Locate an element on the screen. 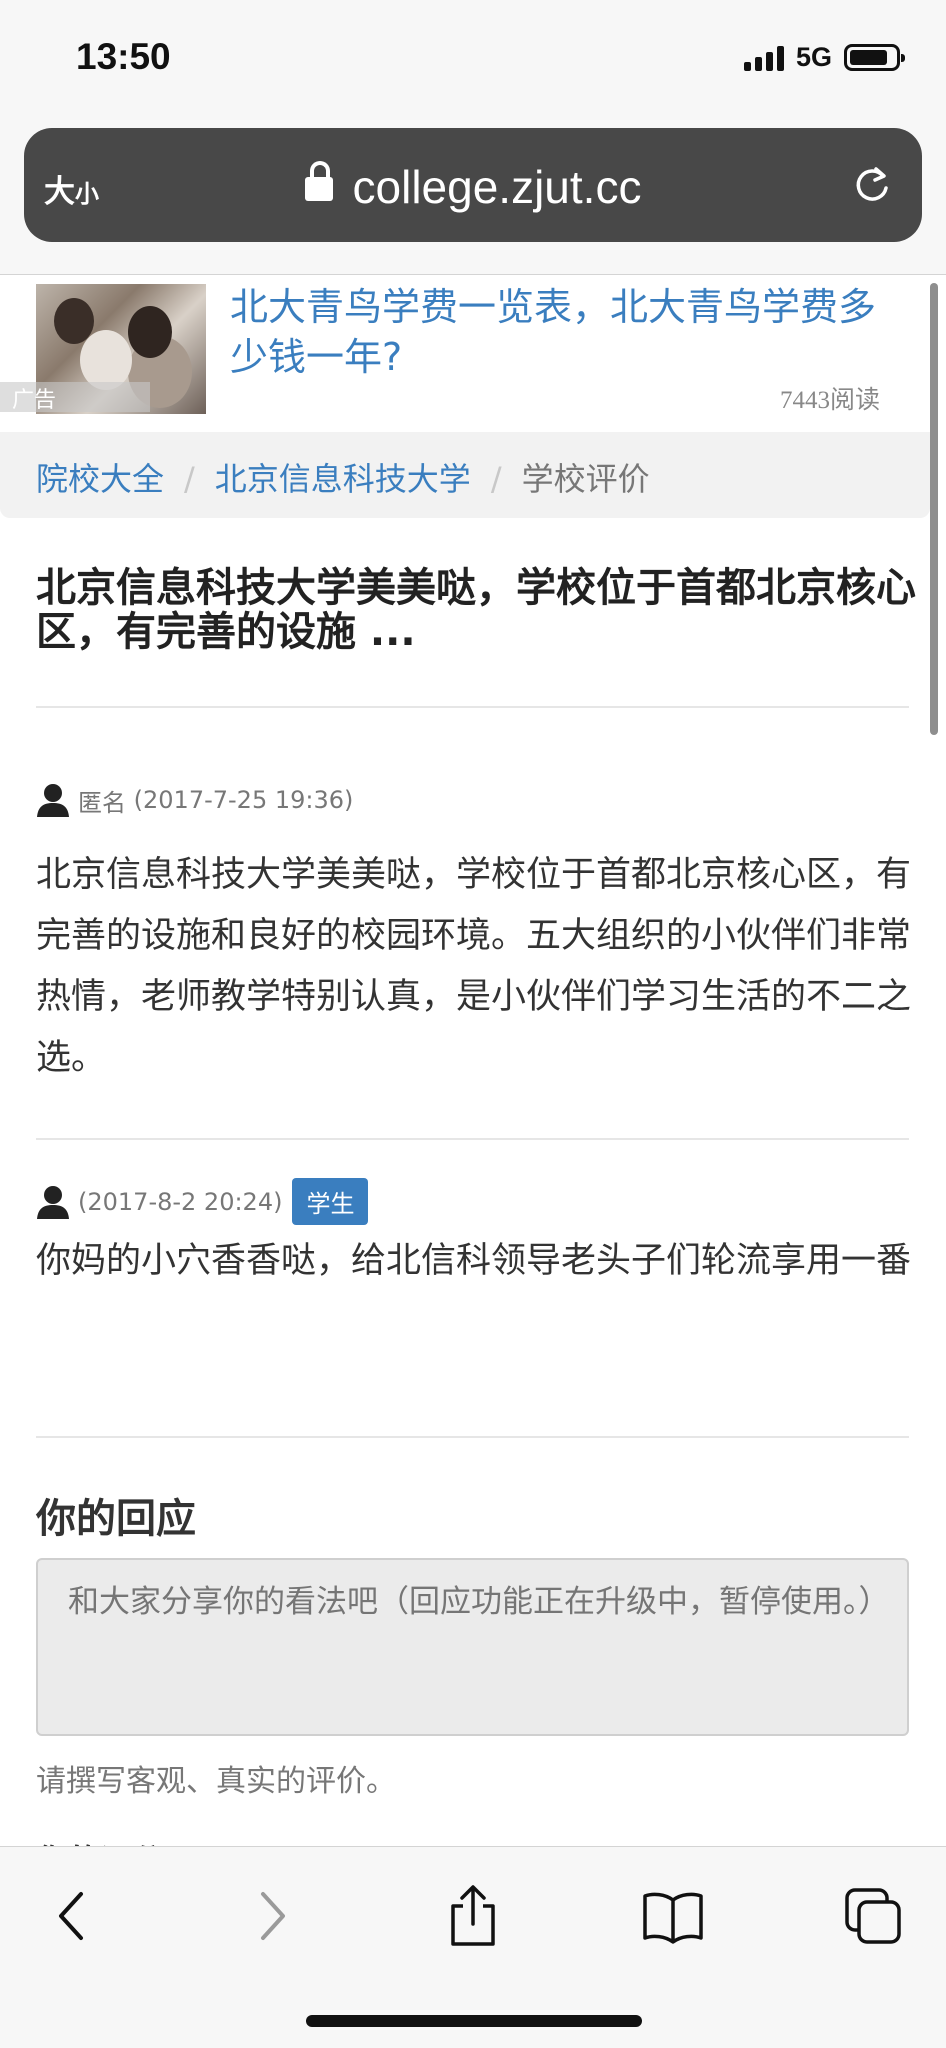 The height and width of the screenshot is (2048, 946). bookmarks-button is located at coordinates (673, 1916).